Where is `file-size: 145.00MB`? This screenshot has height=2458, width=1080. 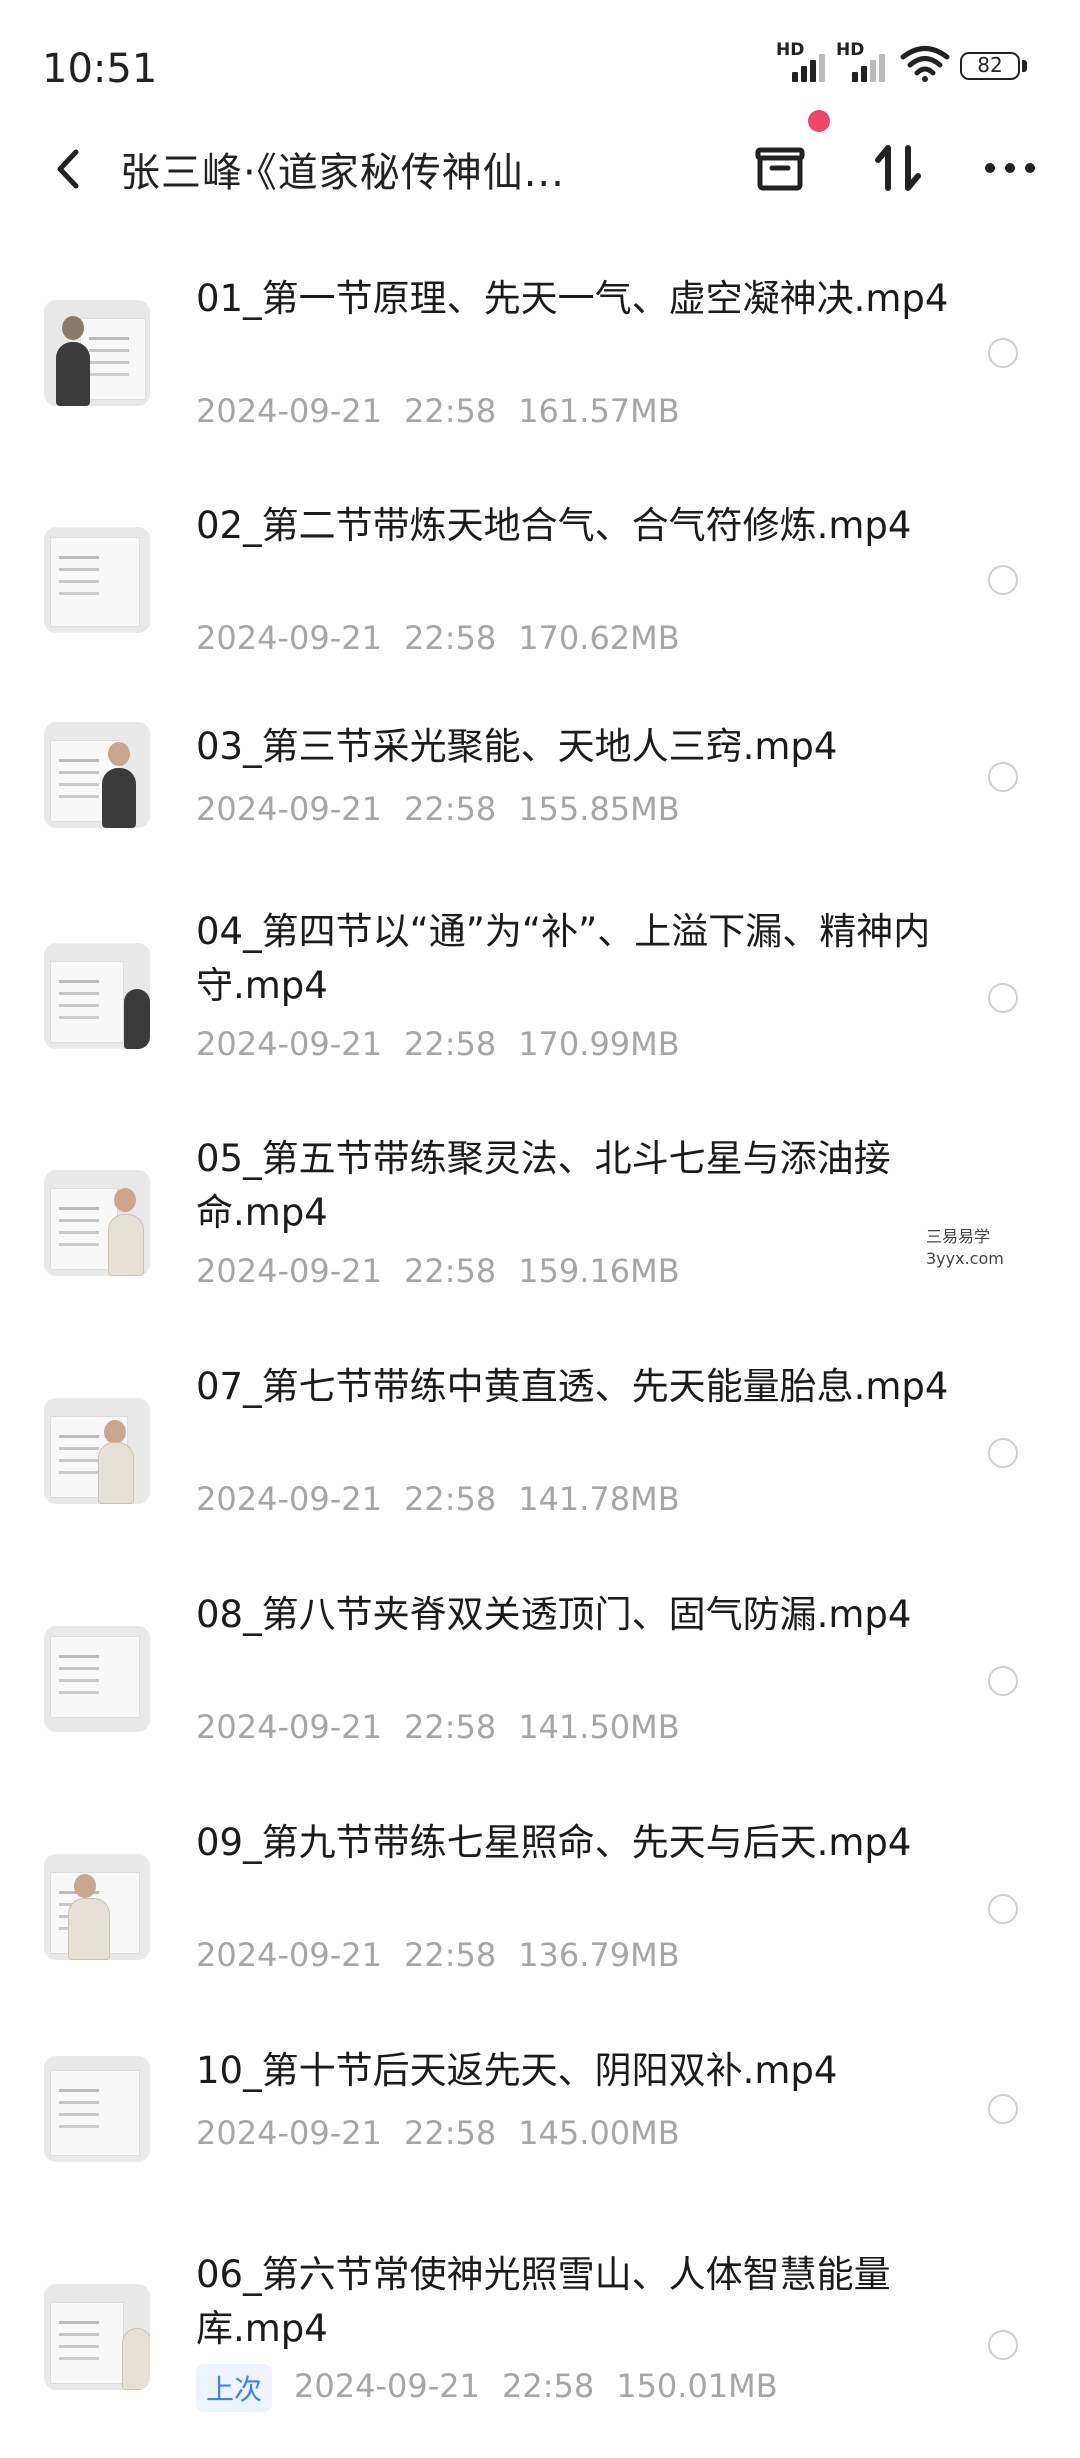 file-size: 145.00MB is located at coordinates (599, 2133).